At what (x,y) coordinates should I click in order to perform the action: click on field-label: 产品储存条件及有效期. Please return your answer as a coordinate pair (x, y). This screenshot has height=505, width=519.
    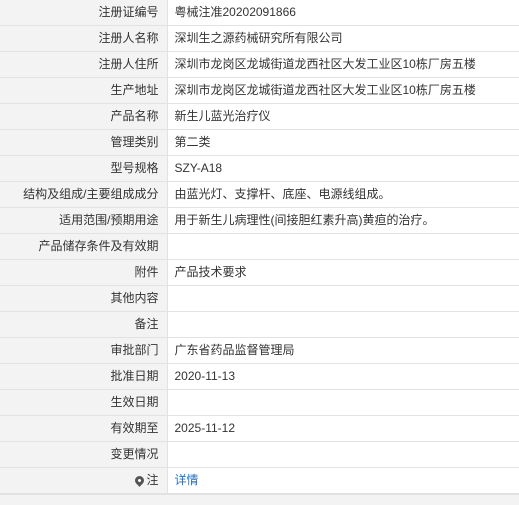
    Looking at the image, I should click on (84, 246).